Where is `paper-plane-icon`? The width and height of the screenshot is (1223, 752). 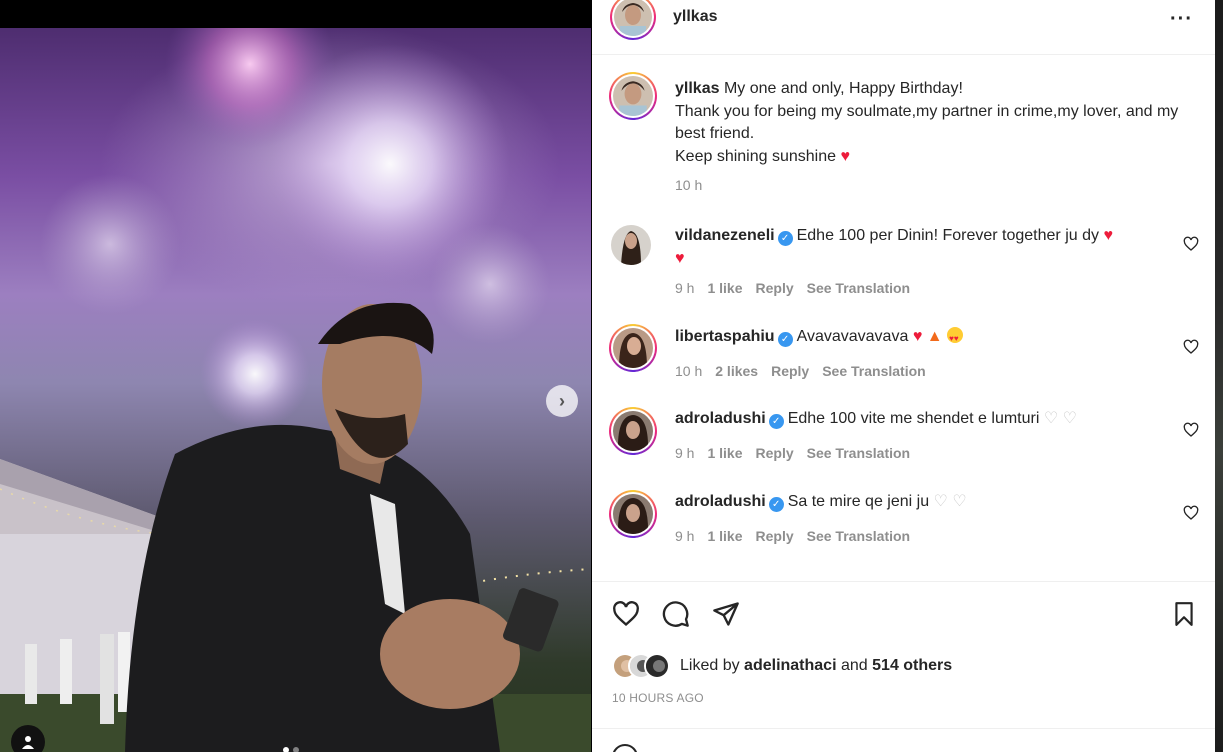 paper-plane-icon is located at coordinates (726, 614).